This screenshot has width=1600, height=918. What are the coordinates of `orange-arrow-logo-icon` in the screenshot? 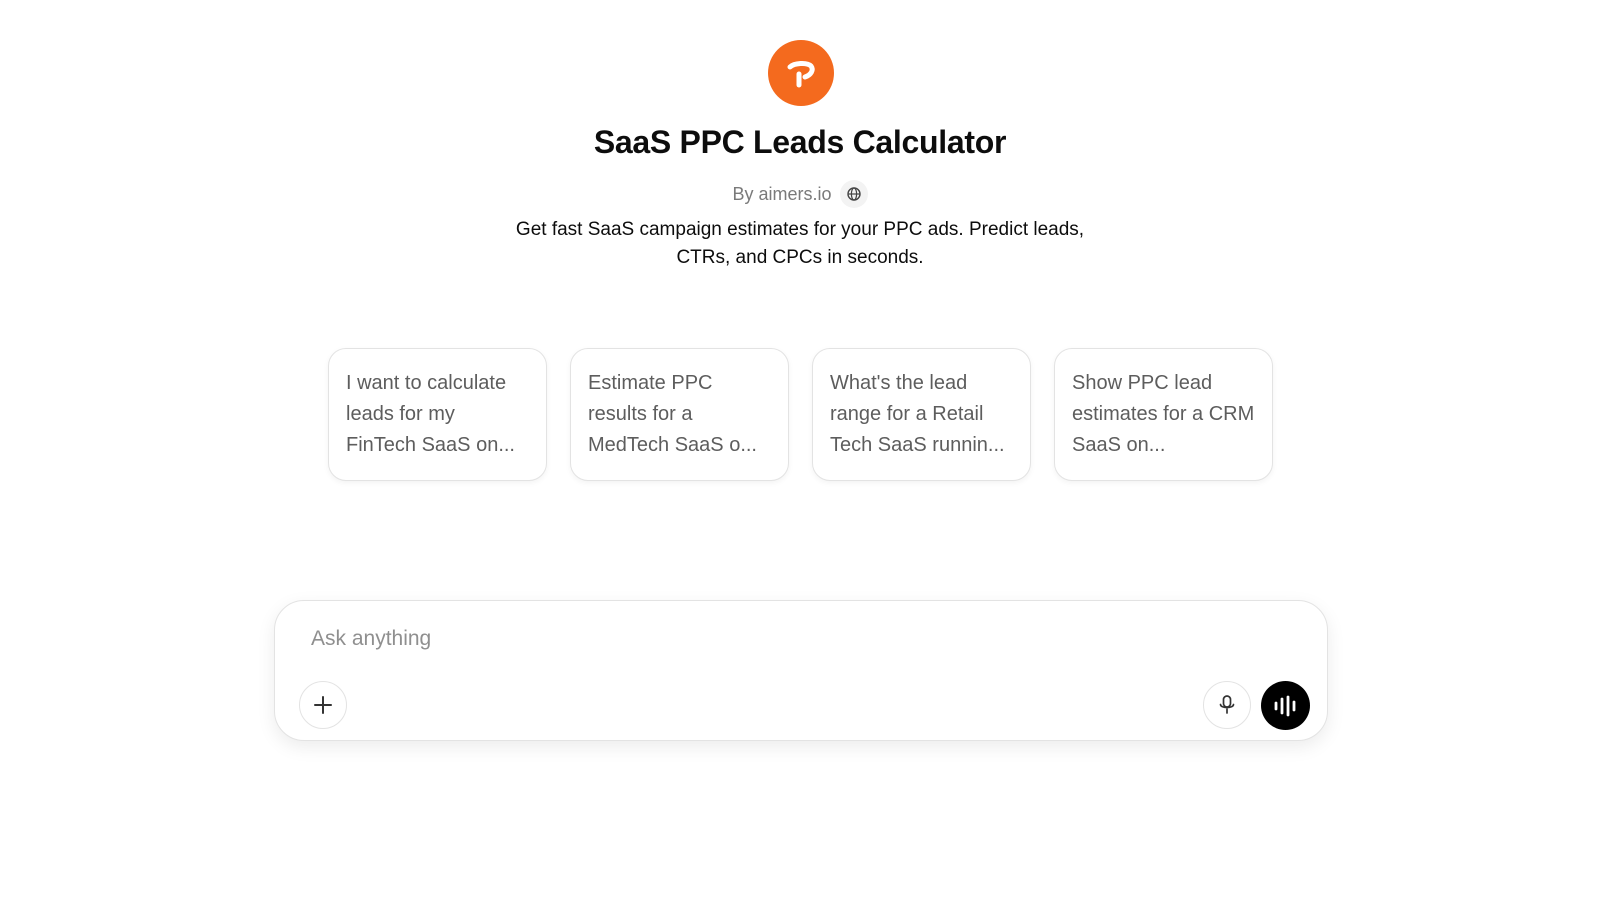 It's located at (801, 74).